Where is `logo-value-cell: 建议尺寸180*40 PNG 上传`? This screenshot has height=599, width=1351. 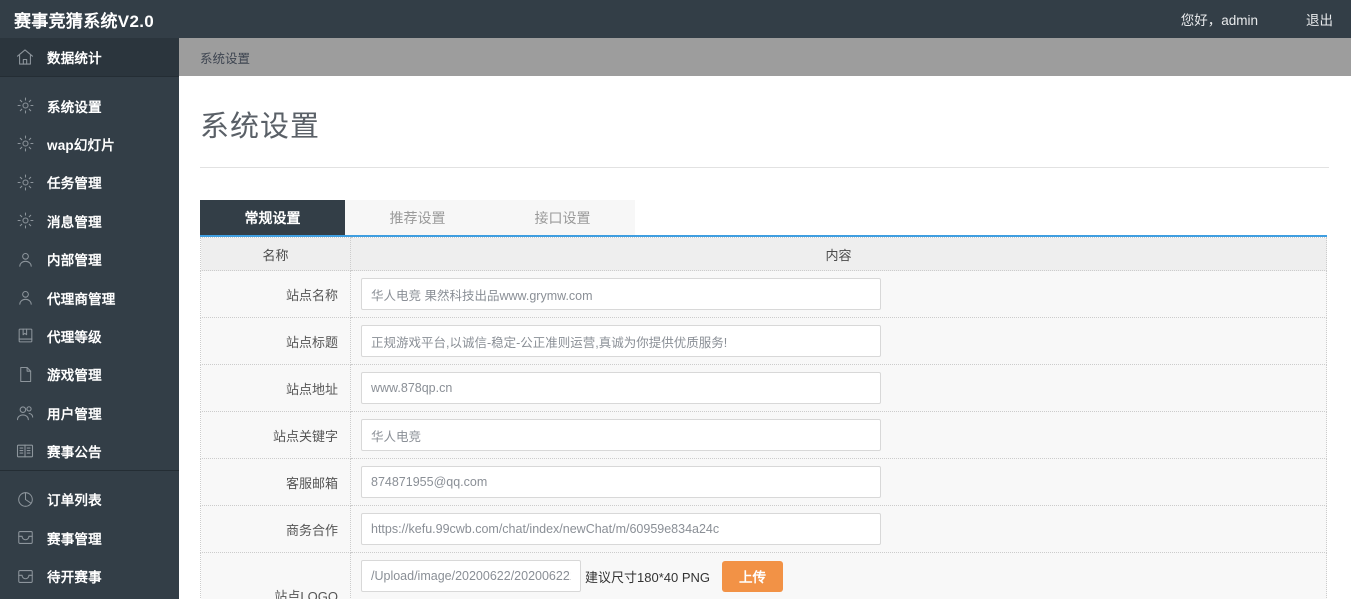 logo-value-cell: 建议尺寸180*40 PNG 上传 is located at coordinates (838, 575).